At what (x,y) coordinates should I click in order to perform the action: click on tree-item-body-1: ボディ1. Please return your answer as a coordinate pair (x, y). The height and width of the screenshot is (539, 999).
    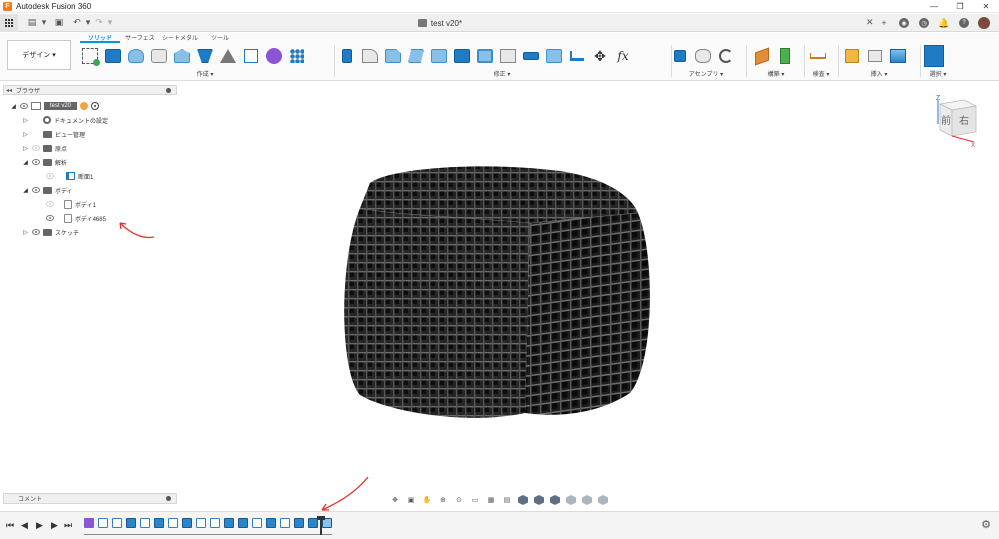
    Looking at the image, I should click on (71, 204).